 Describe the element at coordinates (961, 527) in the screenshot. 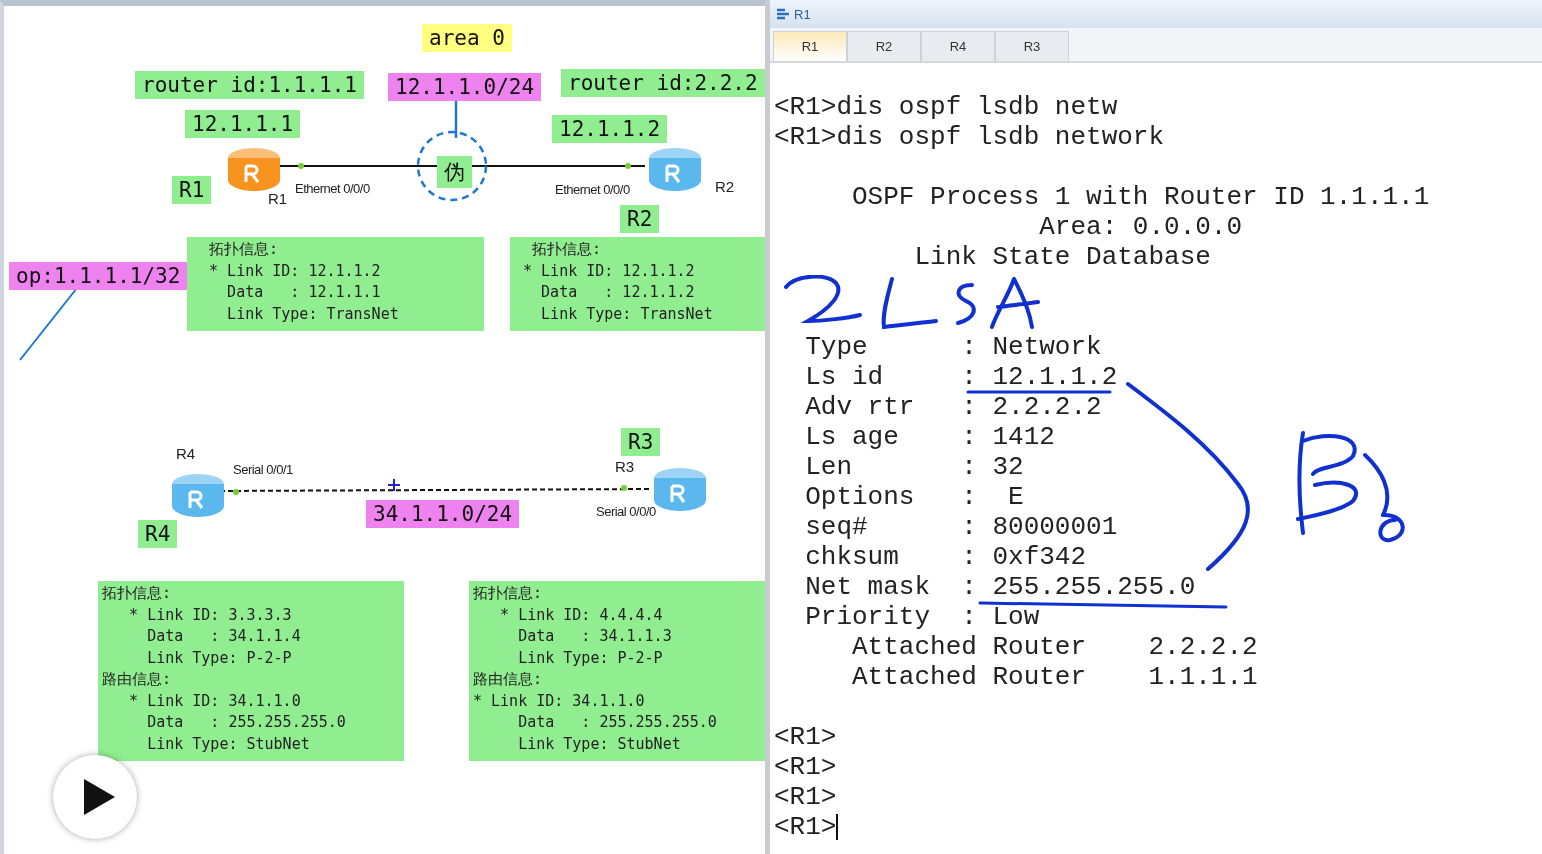

I see `console-line: seq# : 80000001` at that location.